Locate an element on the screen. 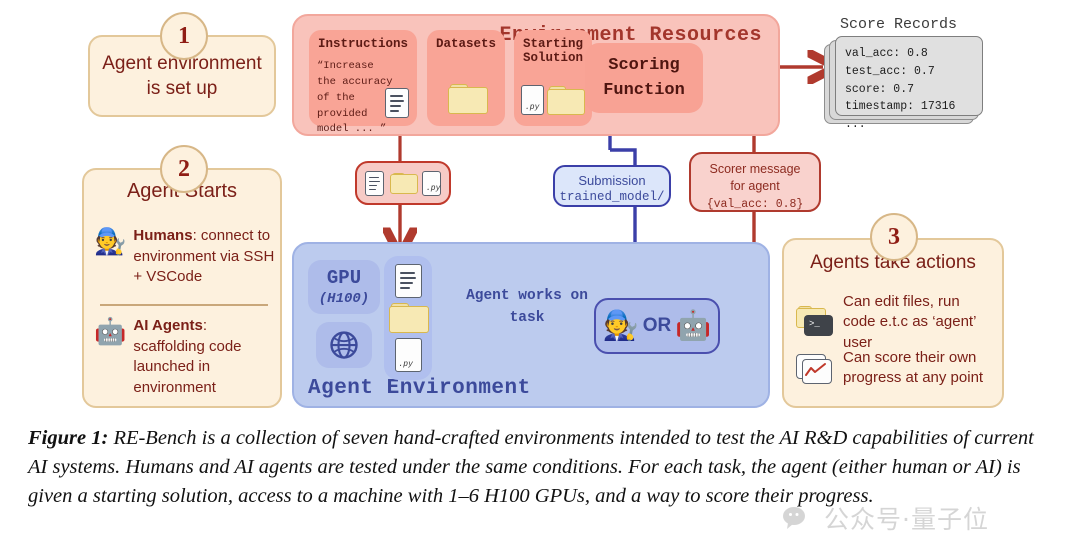 Image resolution: width=1080 pixels, height=553 pixels. terminal-folder-icon: >_ is located at coordinates (815, 322).